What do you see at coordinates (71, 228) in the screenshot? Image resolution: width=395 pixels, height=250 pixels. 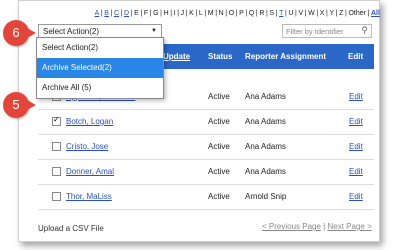 I see `upload-csv-label: Upload a CSV File` at bounding box center [71, 228].